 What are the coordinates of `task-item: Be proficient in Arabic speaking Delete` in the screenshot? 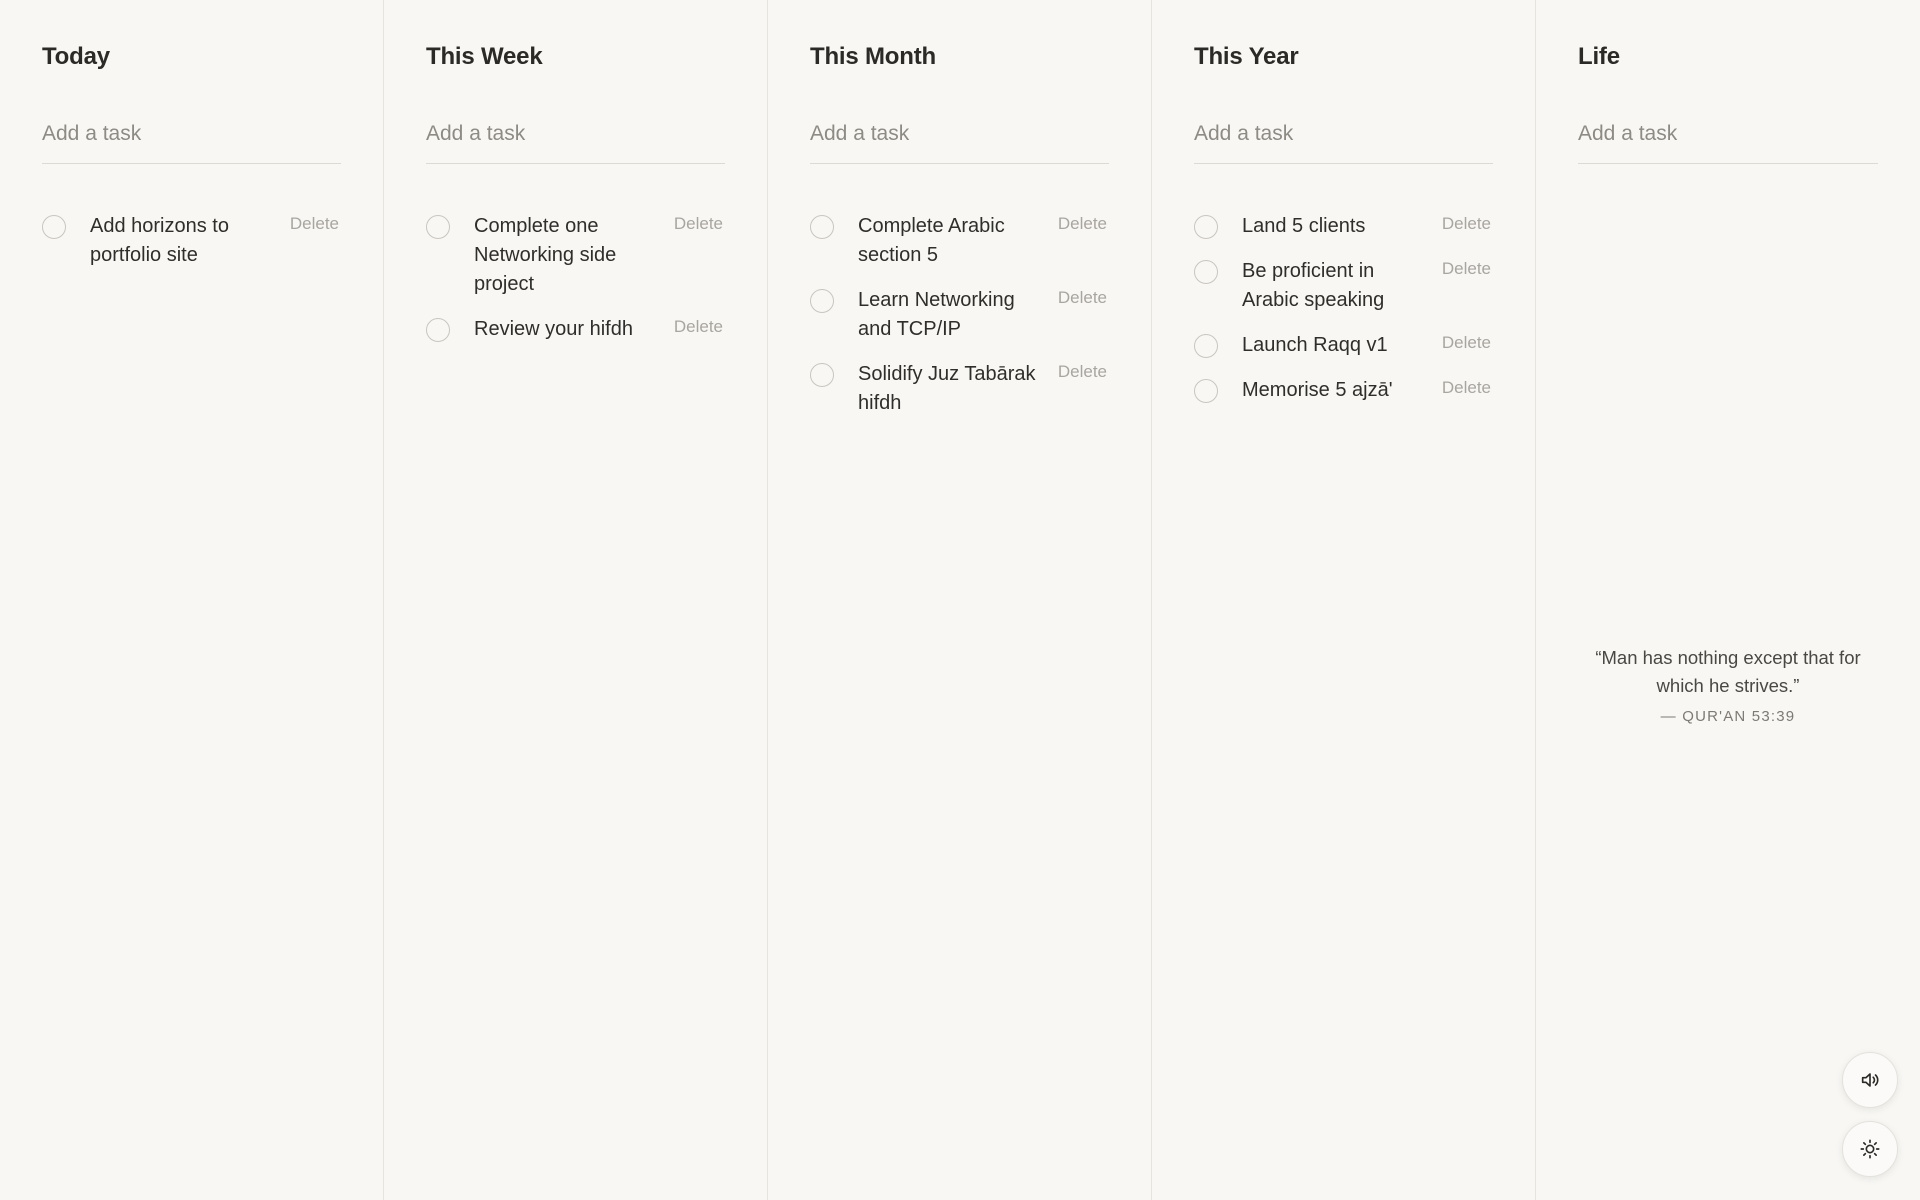 It's located at (1343, 287).